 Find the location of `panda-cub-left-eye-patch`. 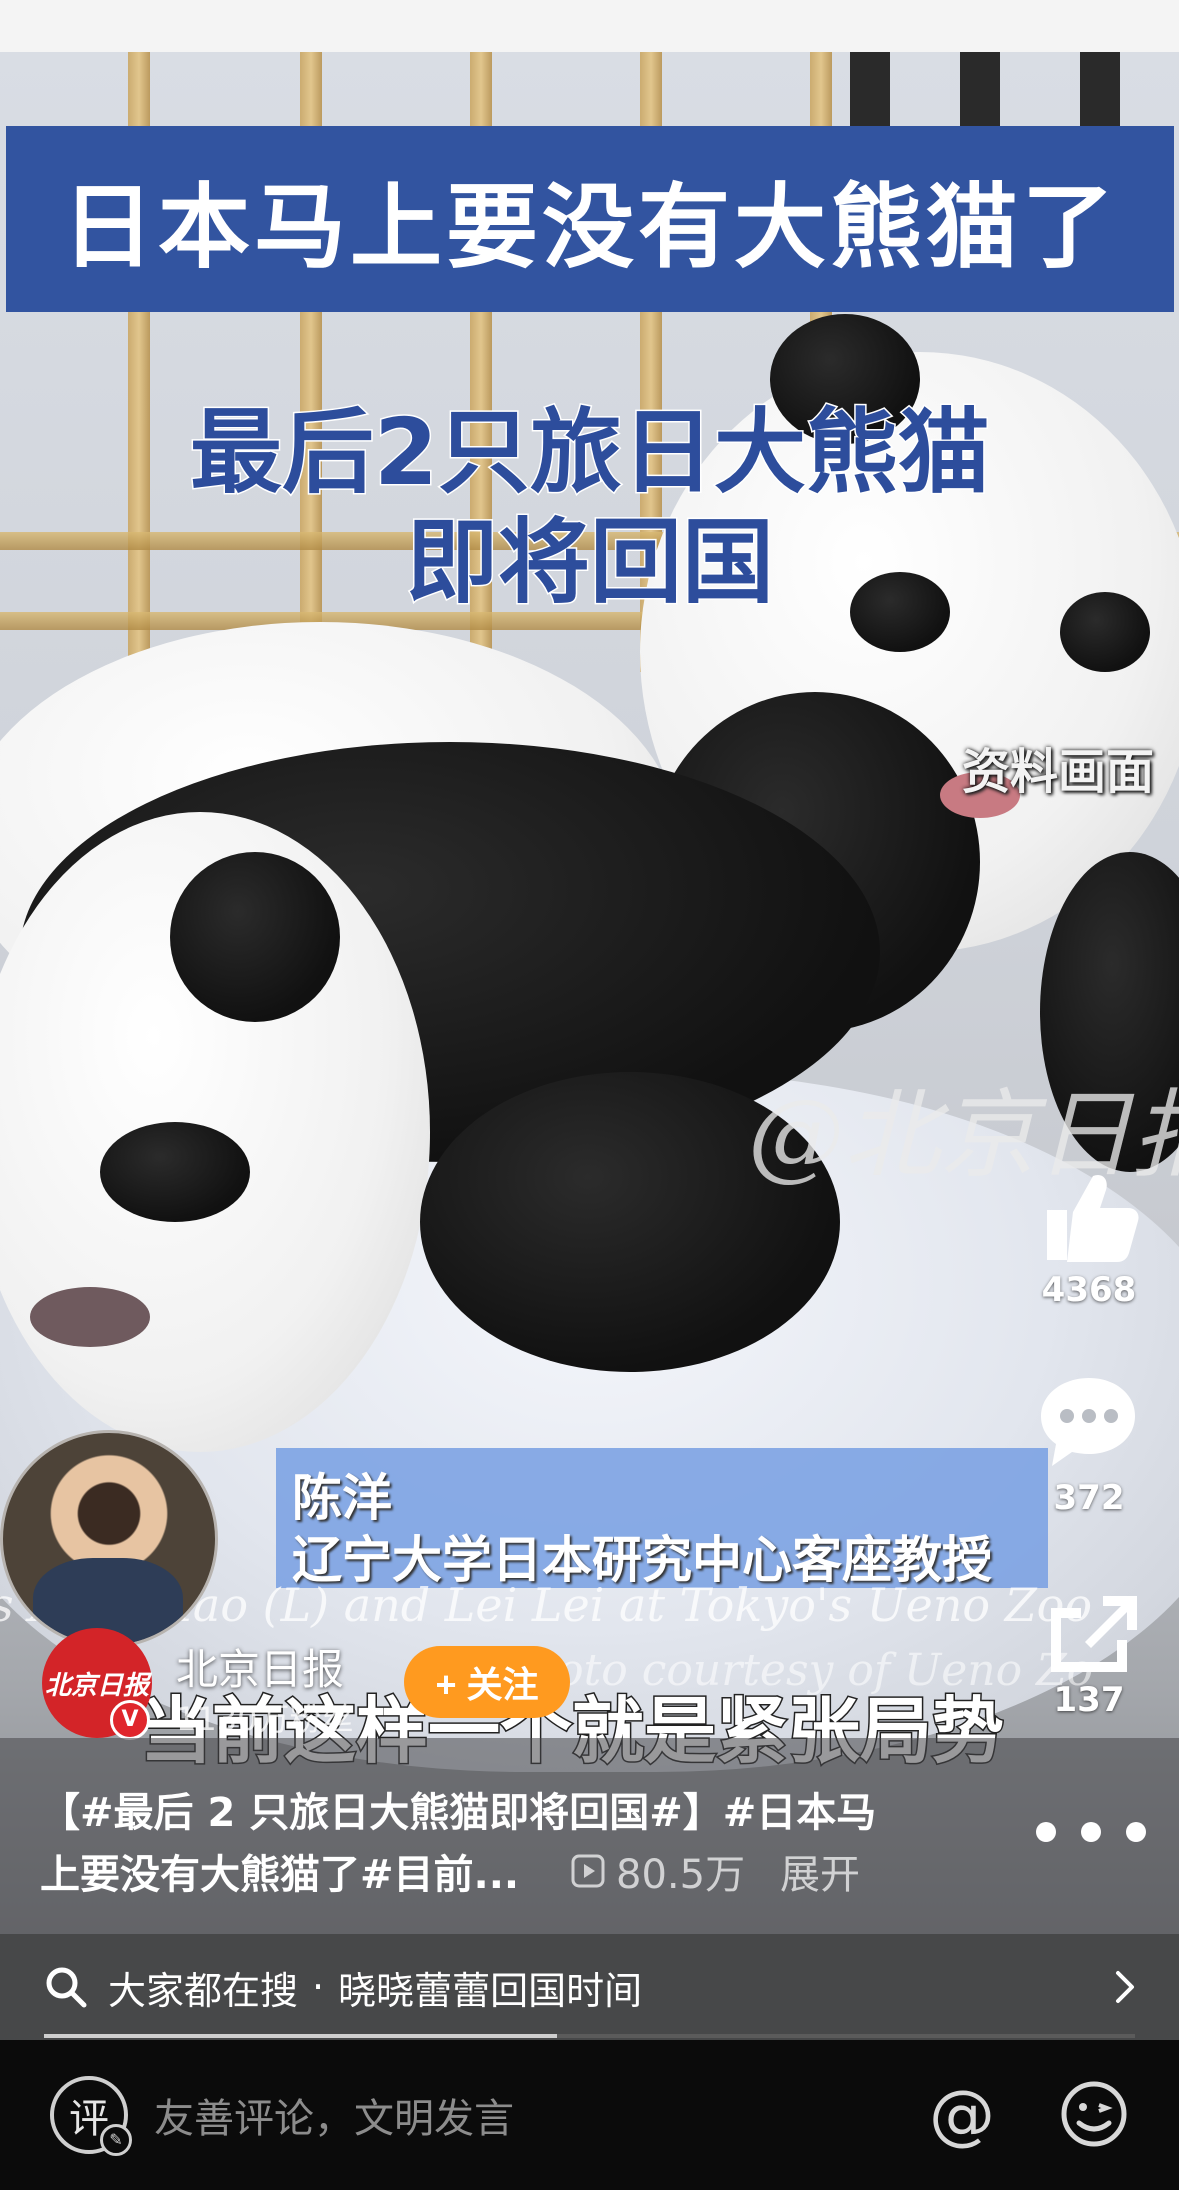

panda-cub-left-eye-patch is located at coordinates (175, 1172).